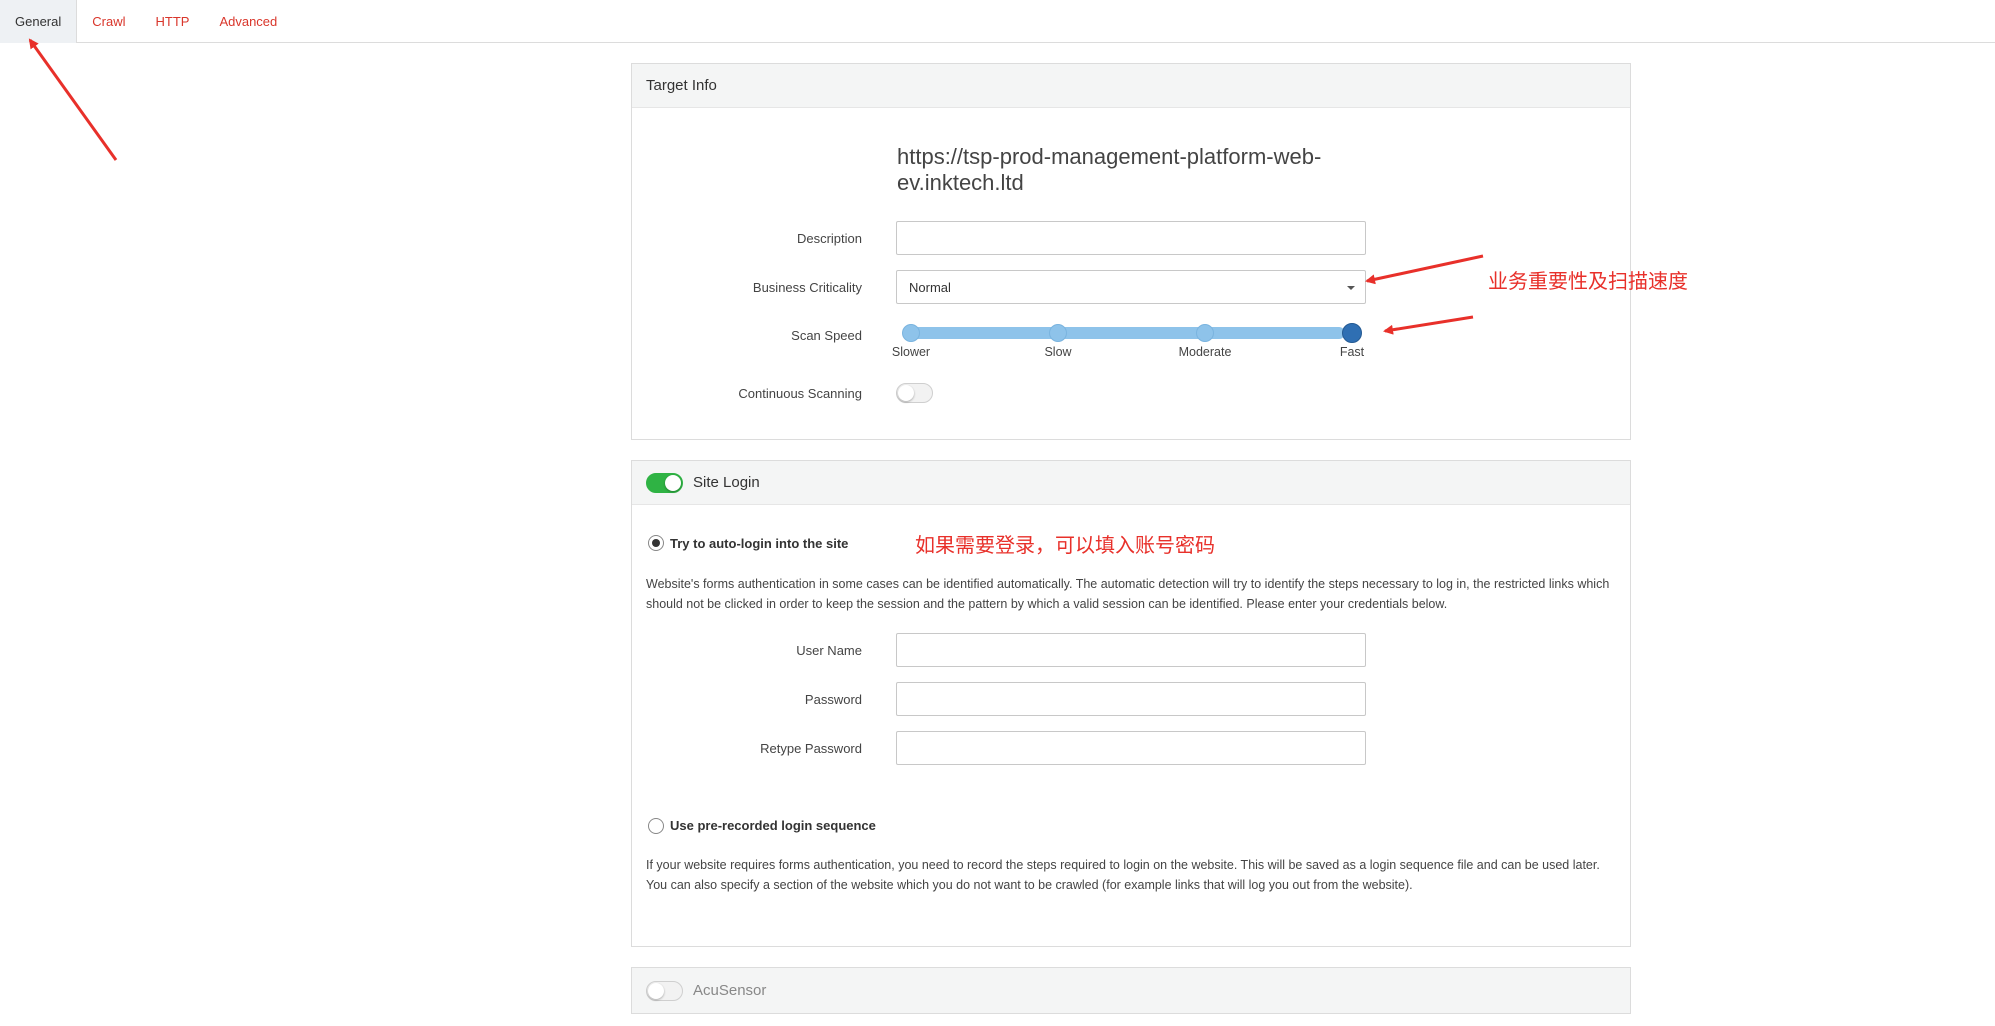 The height and width of the screenshot is (1026, 1995). Describe the element at coordinates (1424, 269) in the screenshot. I see `arrow-to-criticality` at that location.